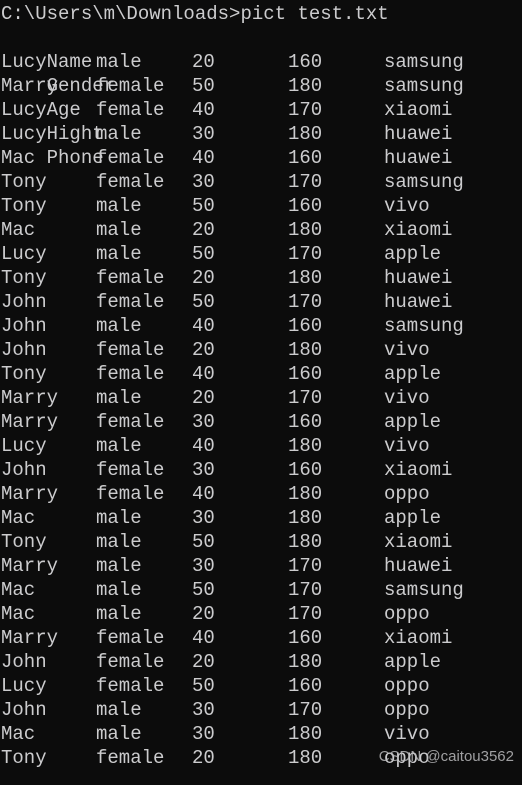 The width and height of the screenshot is (522, 785). What do you see at coordinates (261, 638) in the screenshot?
I see `table-row: Marry female 40 160 xiaomi` at bounding box center [261, 638].